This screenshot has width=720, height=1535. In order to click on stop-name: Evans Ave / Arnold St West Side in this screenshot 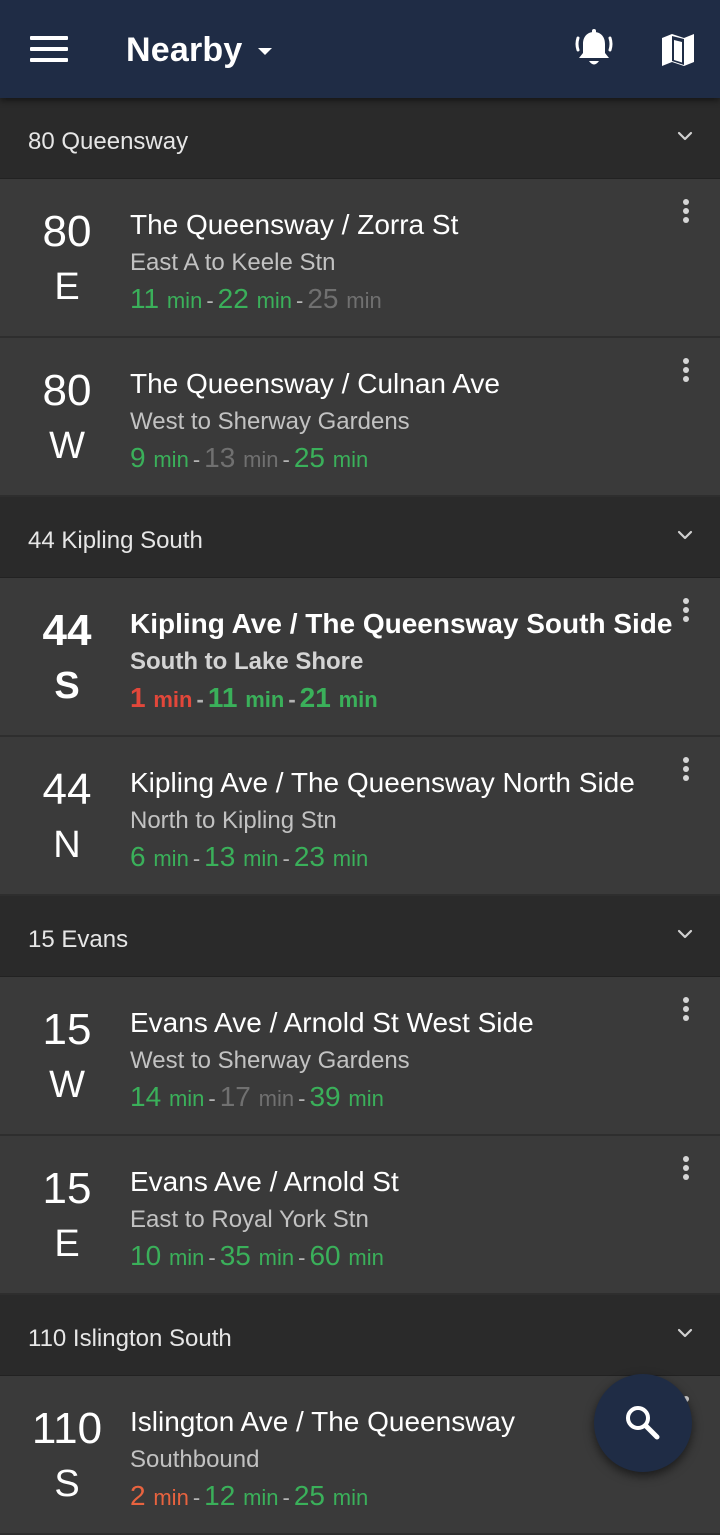, I will do `click(332, 1022)`.